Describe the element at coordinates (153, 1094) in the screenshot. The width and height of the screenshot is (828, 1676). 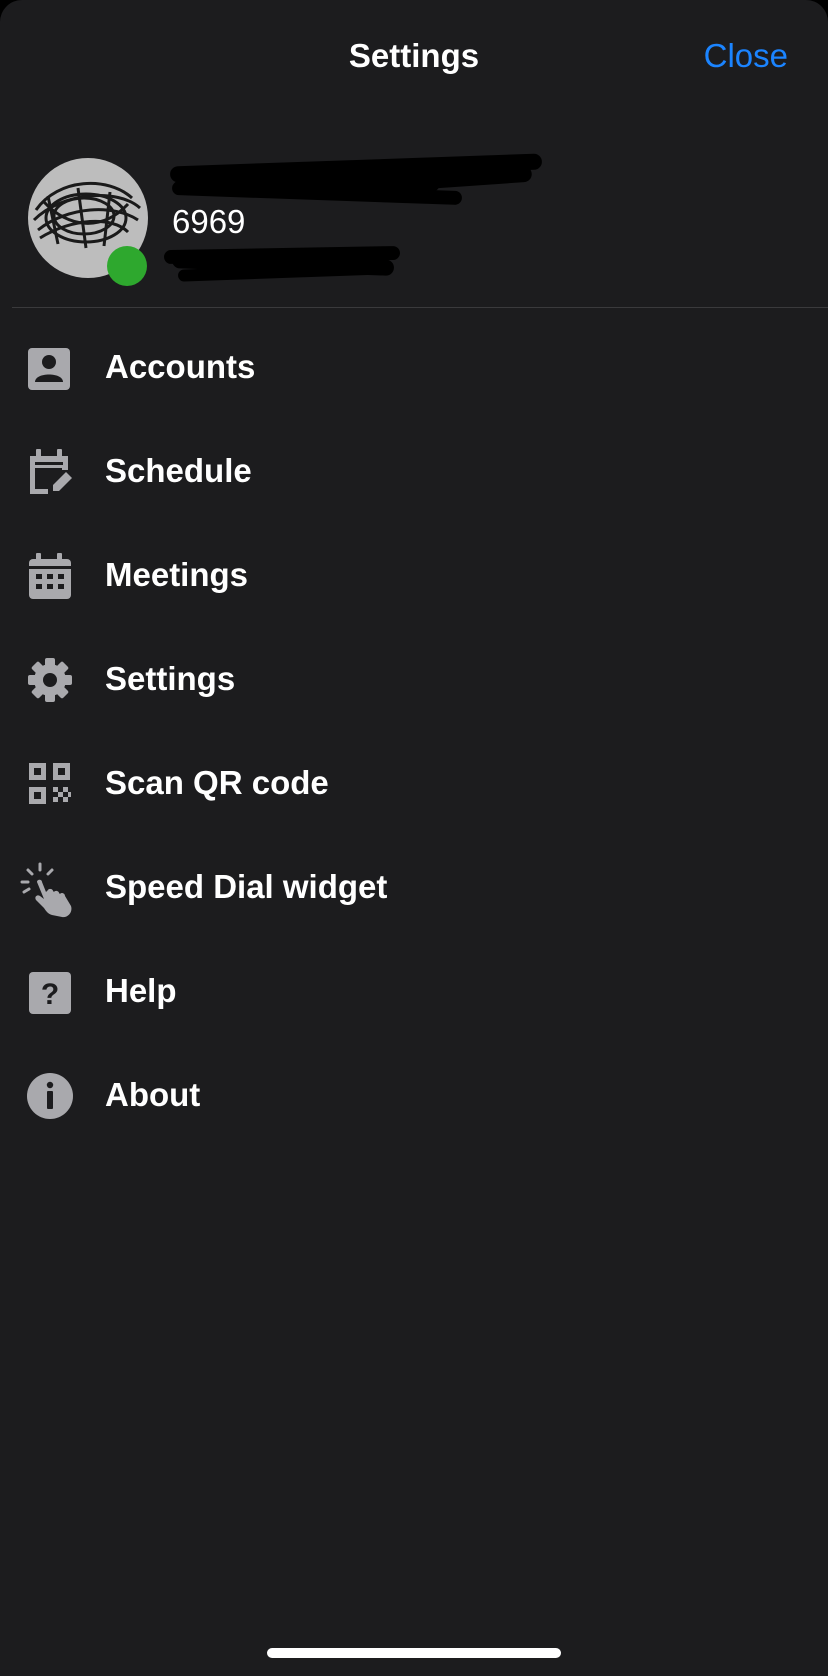
I see `menu-item-label: About` at that location.